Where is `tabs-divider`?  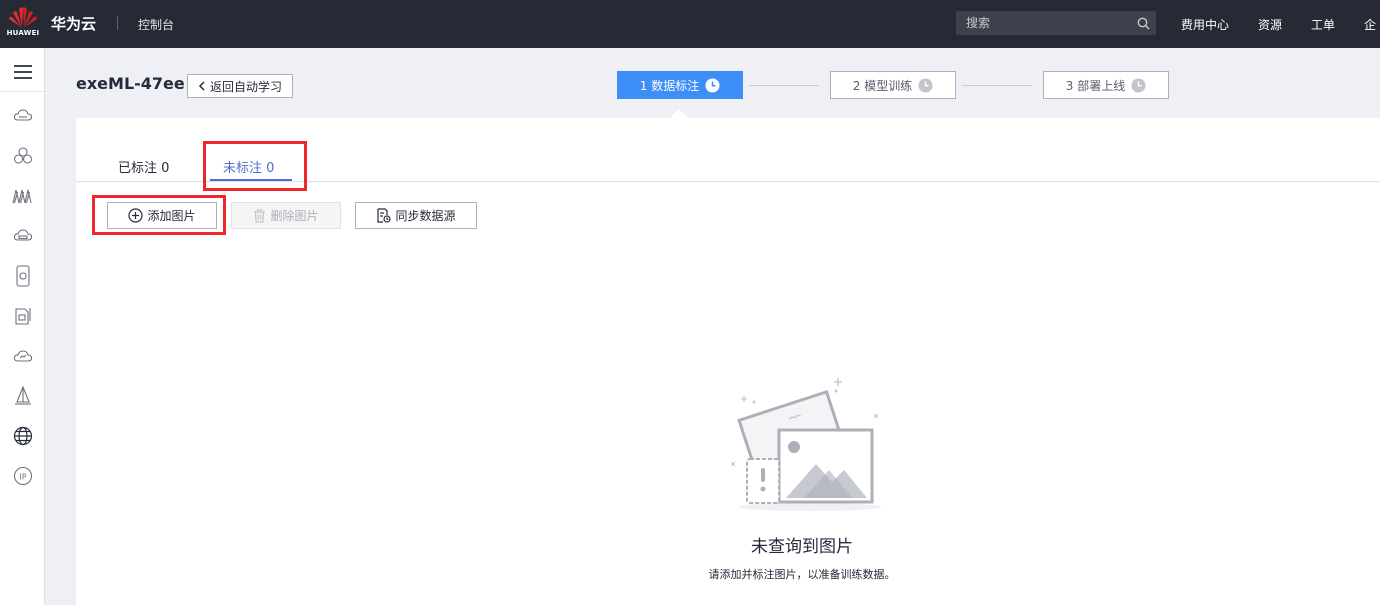
tabs-divider is located at coordinates (728, 181).